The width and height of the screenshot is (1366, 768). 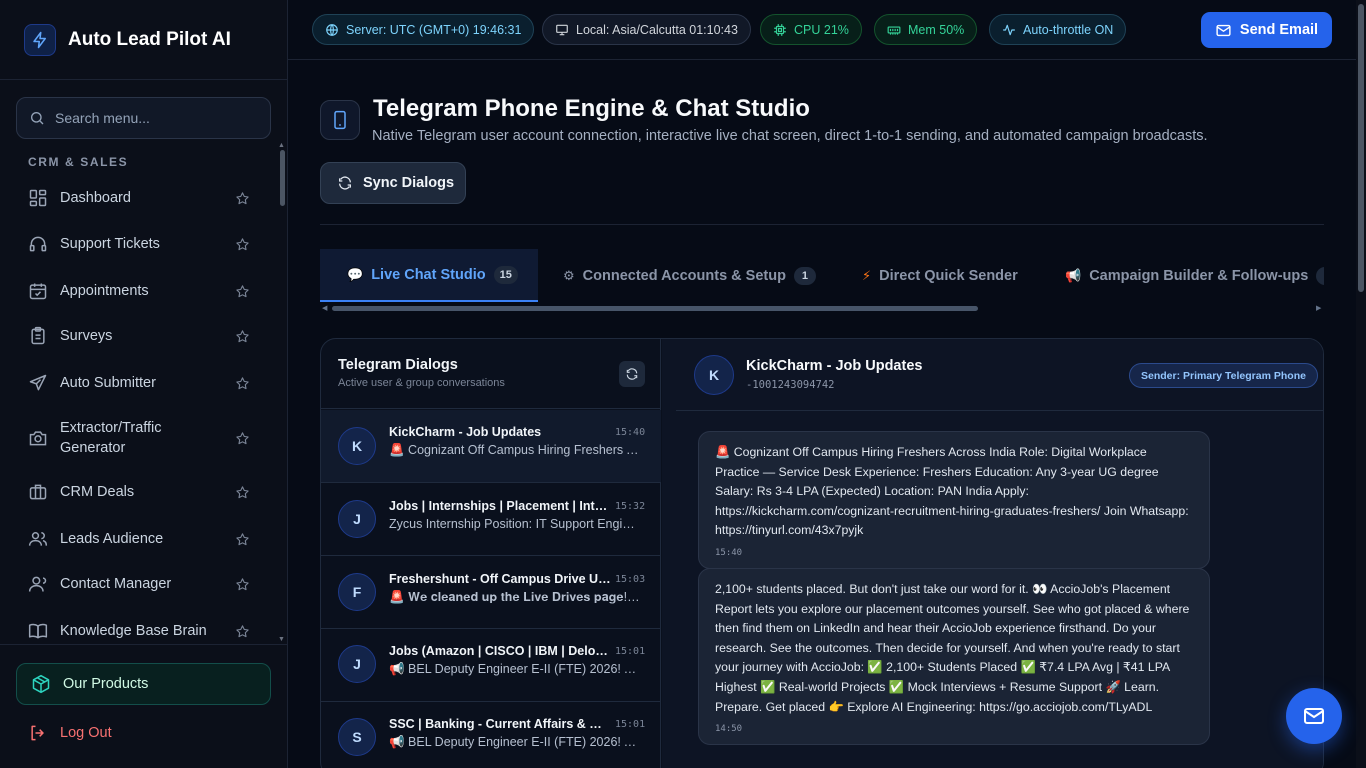 I want to click on local-time-pill: Local: Asia/Calcutta 01:10:43, so click(x=646, y=29).